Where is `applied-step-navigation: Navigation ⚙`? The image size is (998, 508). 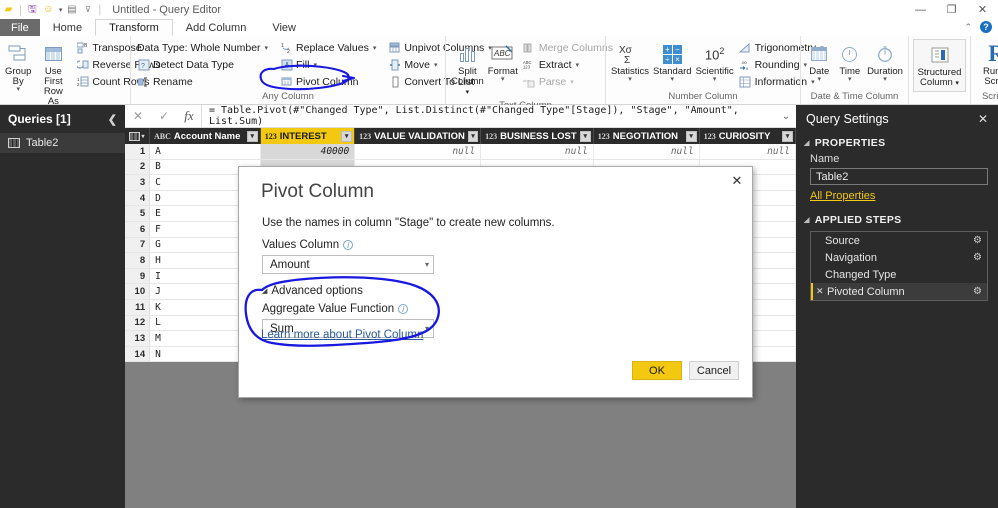 applied-step-navigation: Navigation ⚙ is located at coordinates (899, 257).